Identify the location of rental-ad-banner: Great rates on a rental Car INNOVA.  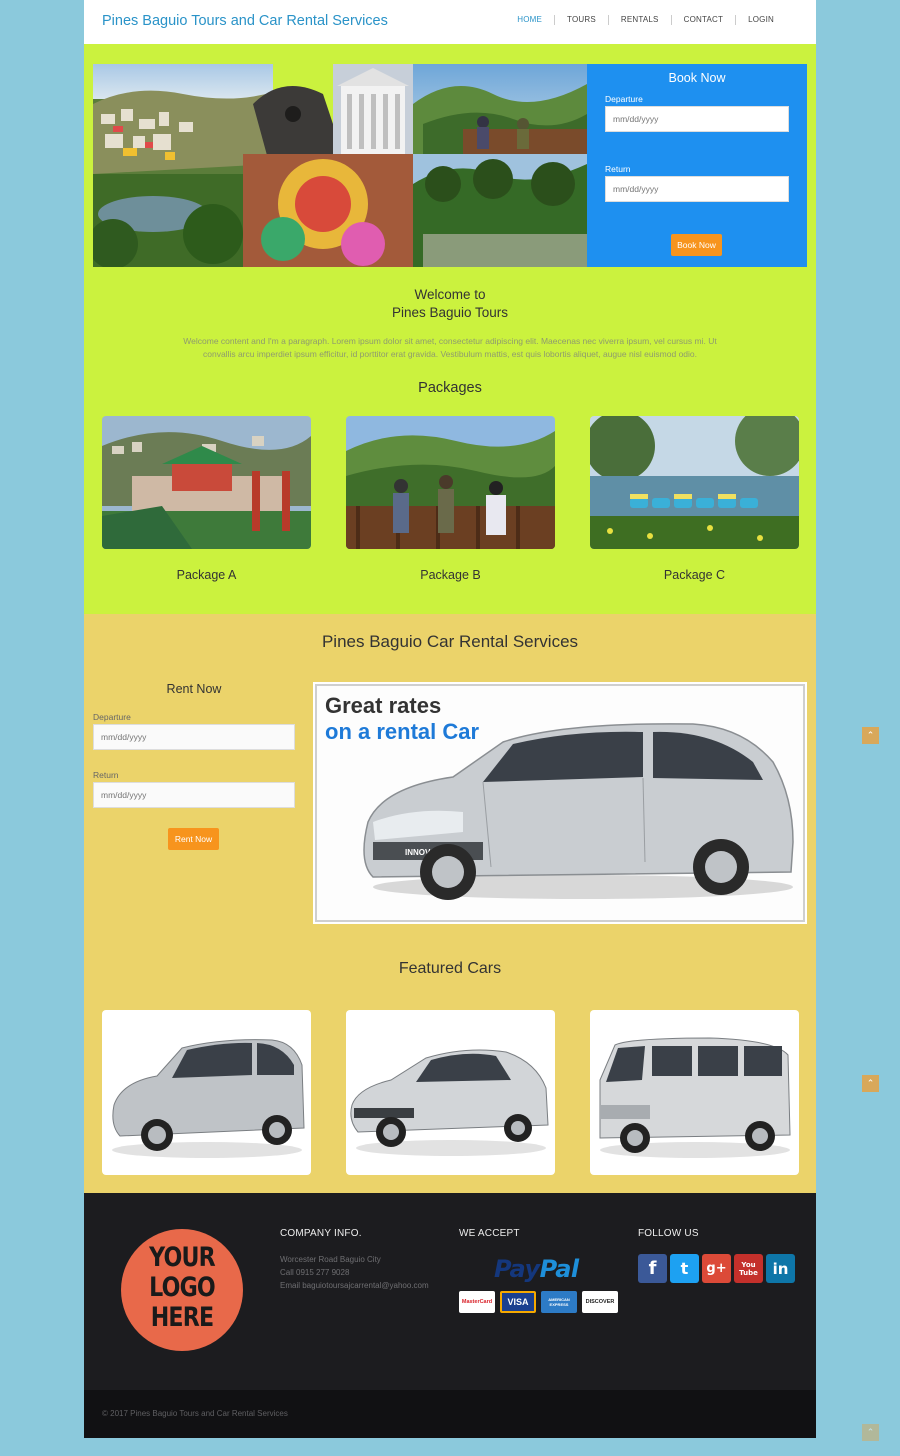
(560, 803).